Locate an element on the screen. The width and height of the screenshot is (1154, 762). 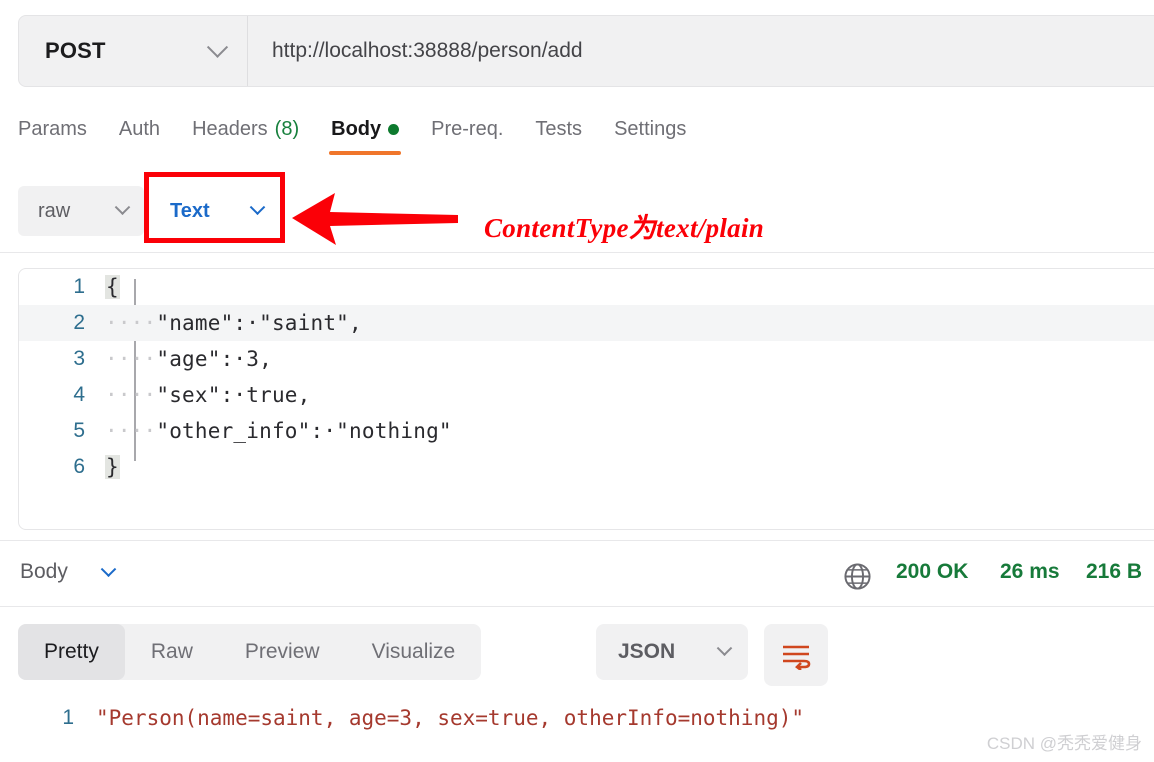
editor-line-text: } is located at coordinates (112, 467).